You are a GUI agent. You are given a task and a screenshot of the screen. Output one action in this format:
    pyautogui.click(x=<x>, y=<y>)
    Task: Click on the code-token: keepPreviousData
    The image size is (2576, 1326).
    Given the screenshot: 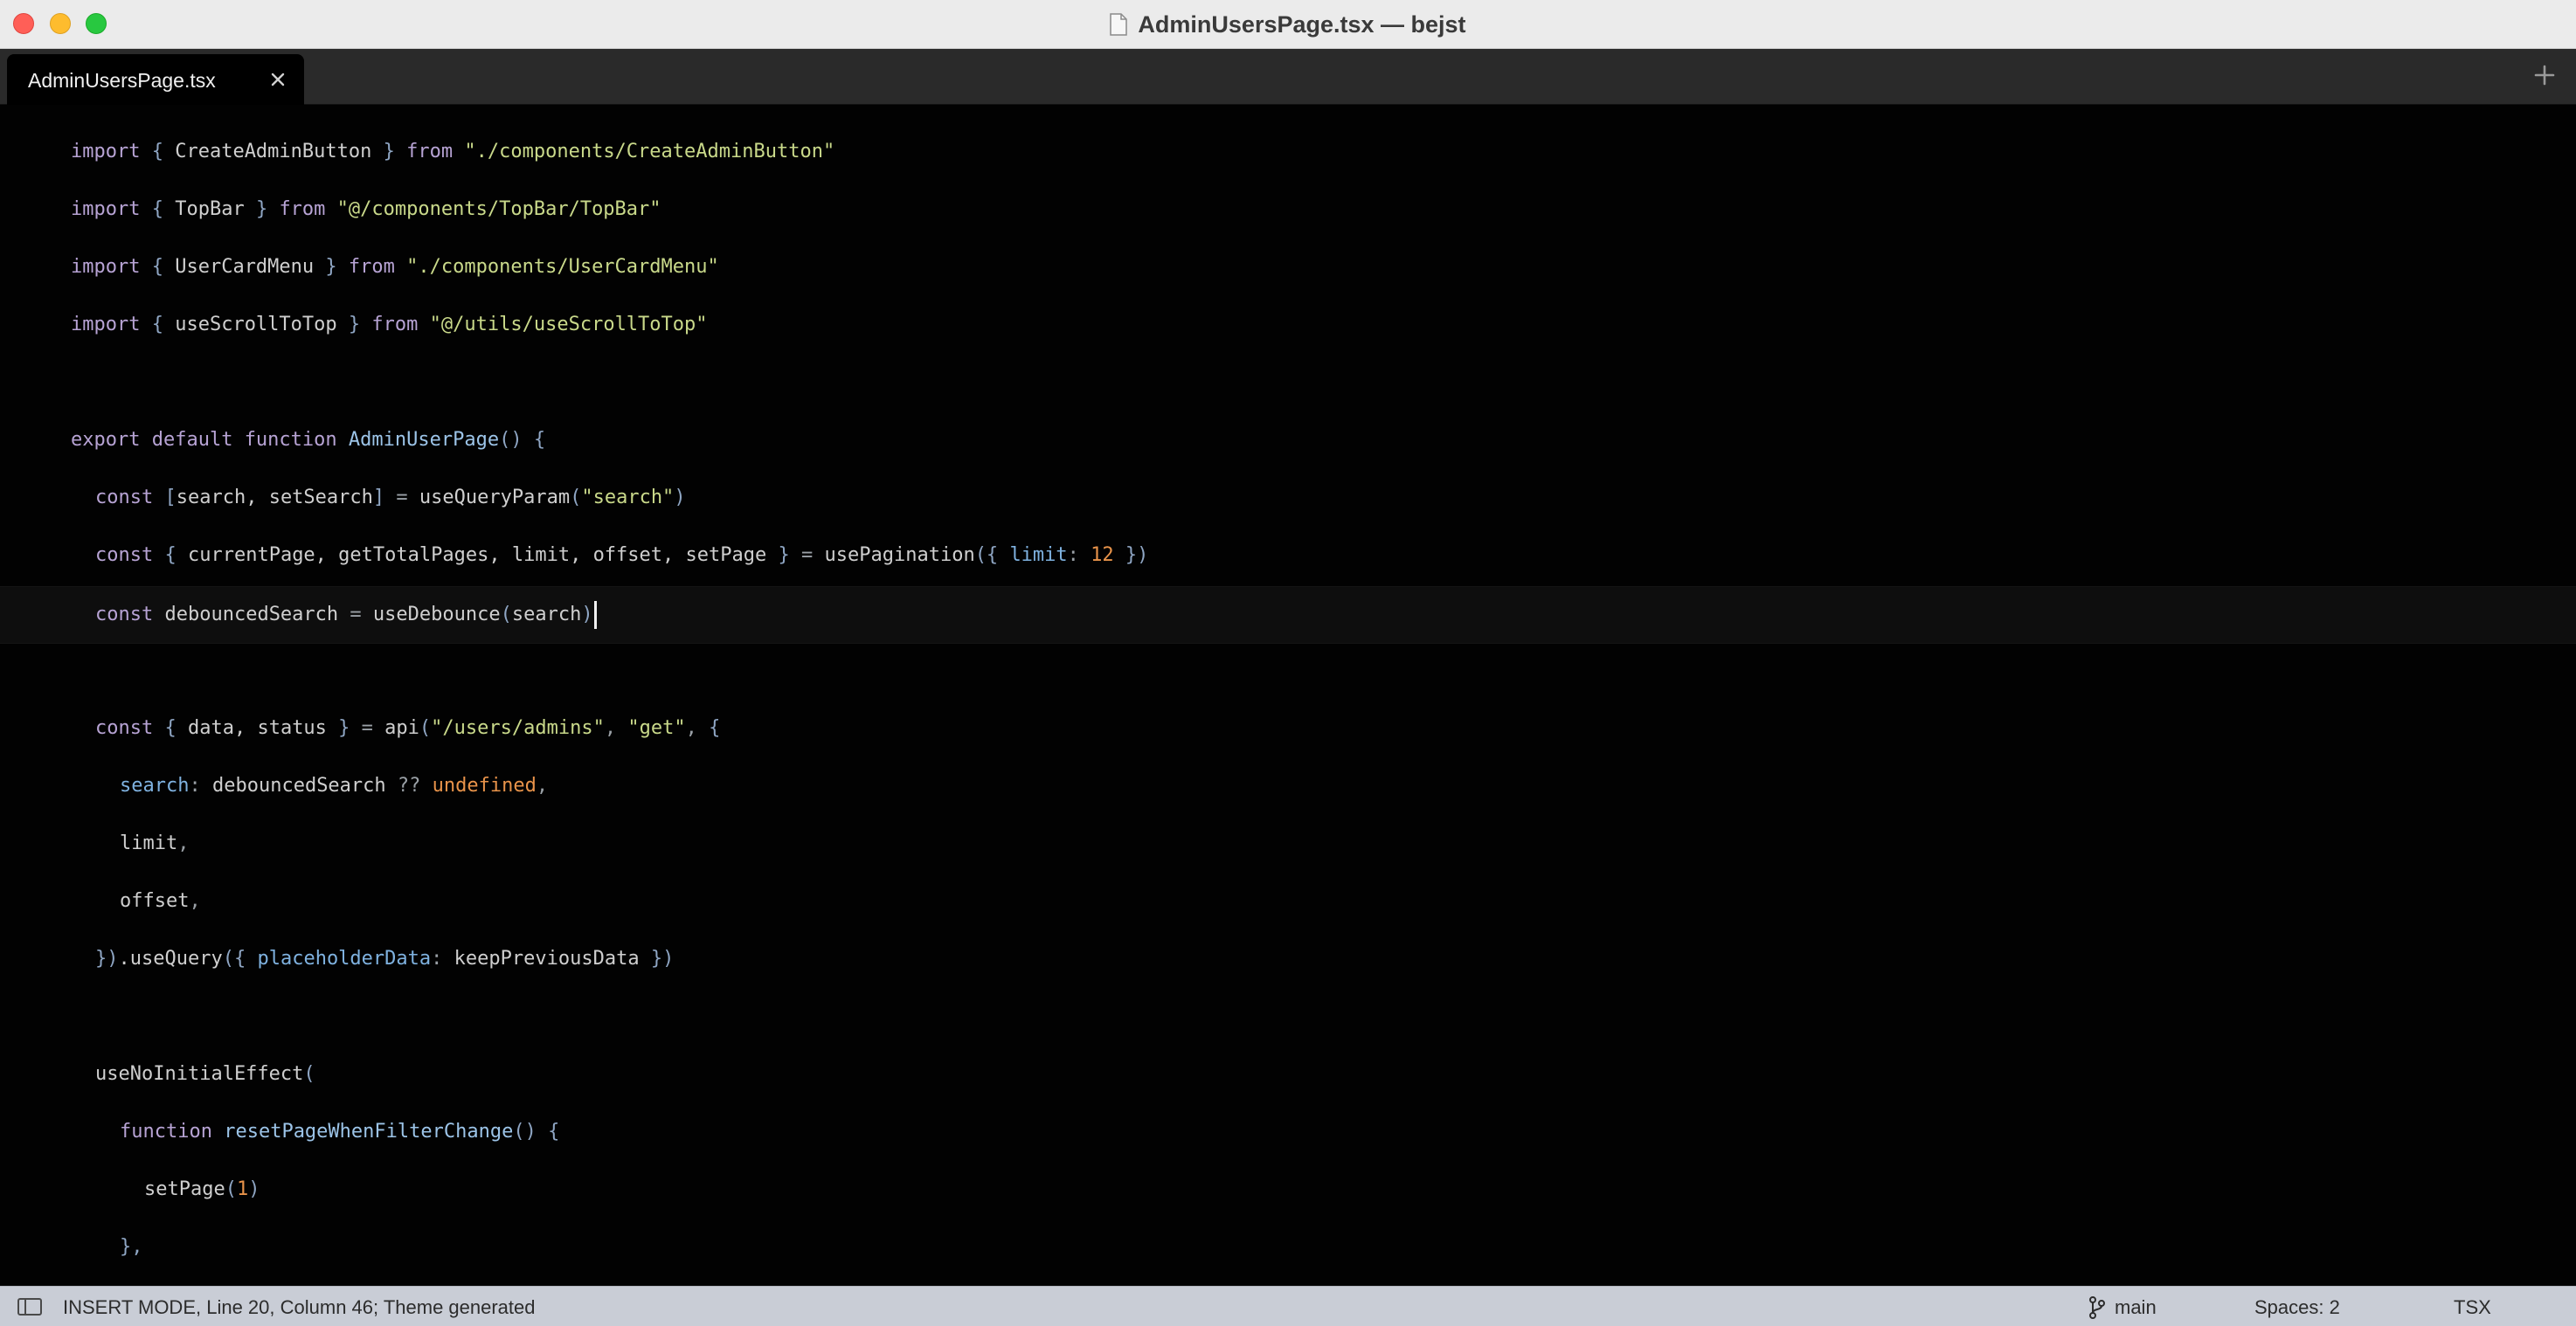 What is the action you would take?
    pyautogui.click(x=552, y=959)
    